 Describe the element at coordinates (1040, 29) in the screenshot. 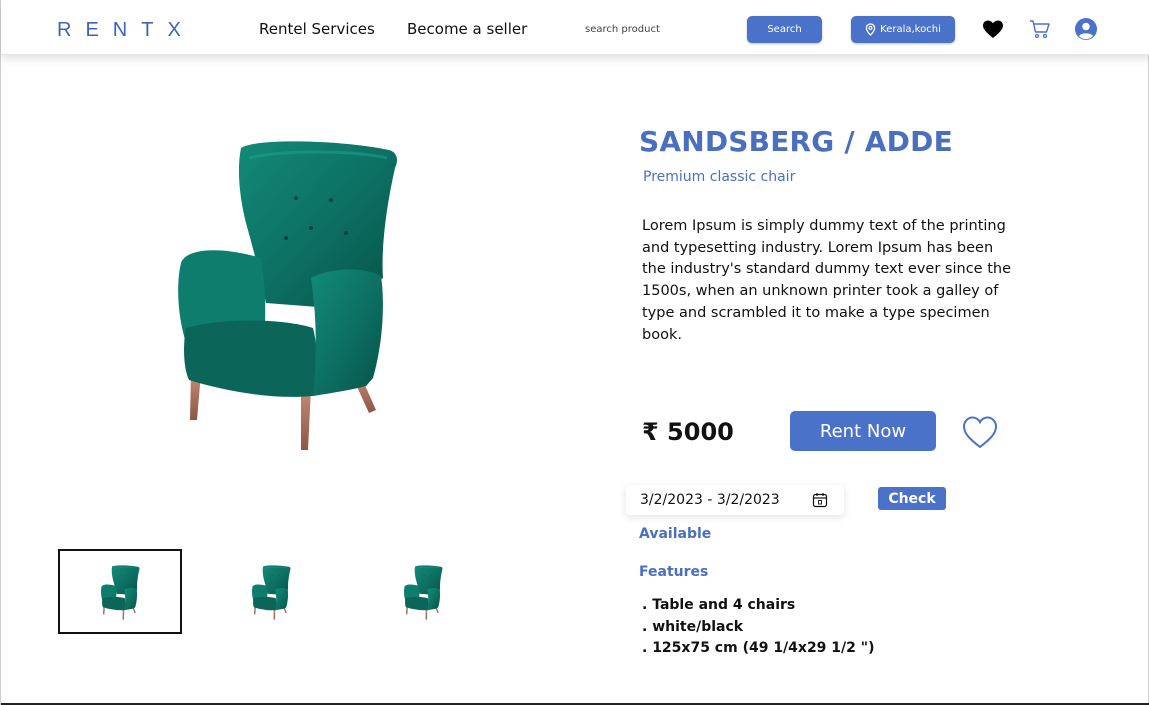

I see `cart-icon` at that location.